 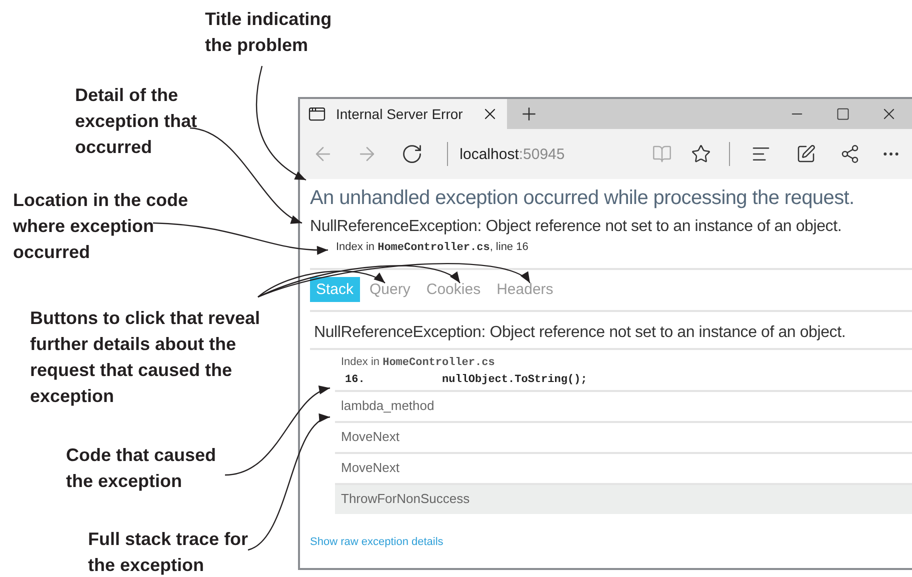 What do you see at coordinates (355, 380) in the screenshot?
I see `line-number: 16.` at bounding box center [355, 380].